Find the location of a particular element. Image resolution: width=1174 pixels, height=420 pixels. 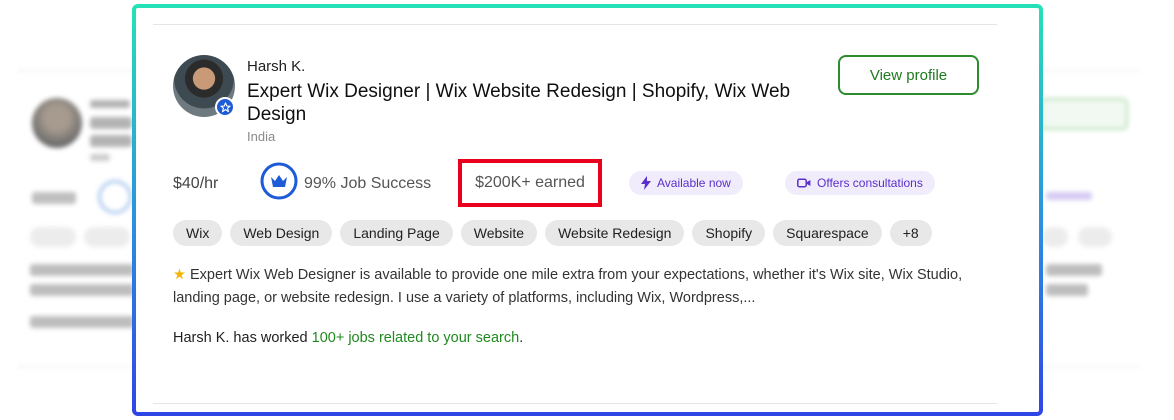

worked-prefix: Harsh K. has worked is located at coordinates (240, 338).